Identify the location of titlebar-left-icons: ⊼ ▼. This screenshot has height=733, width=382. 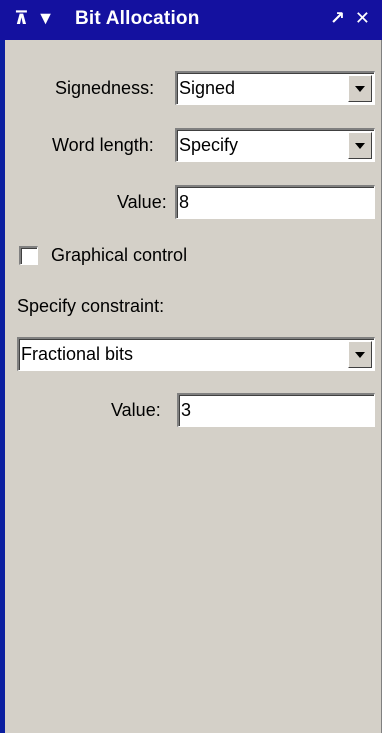
(34, 18).